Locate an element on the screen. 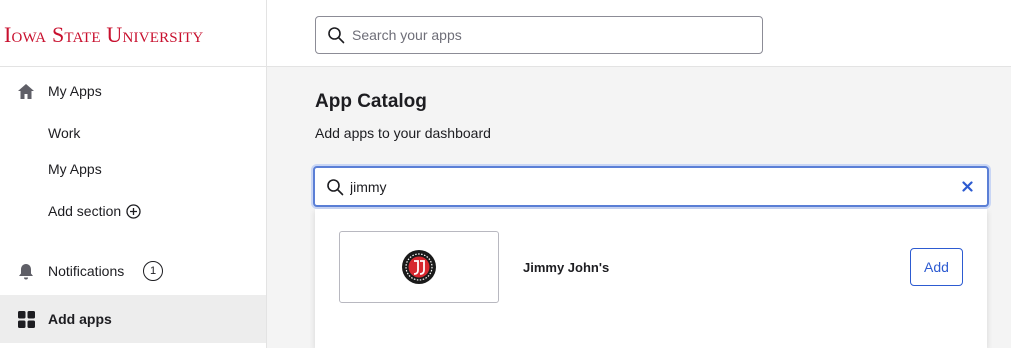 The height and width of the screenshot is (348, 1011). grid-icon is located at coordinates (26, 319).